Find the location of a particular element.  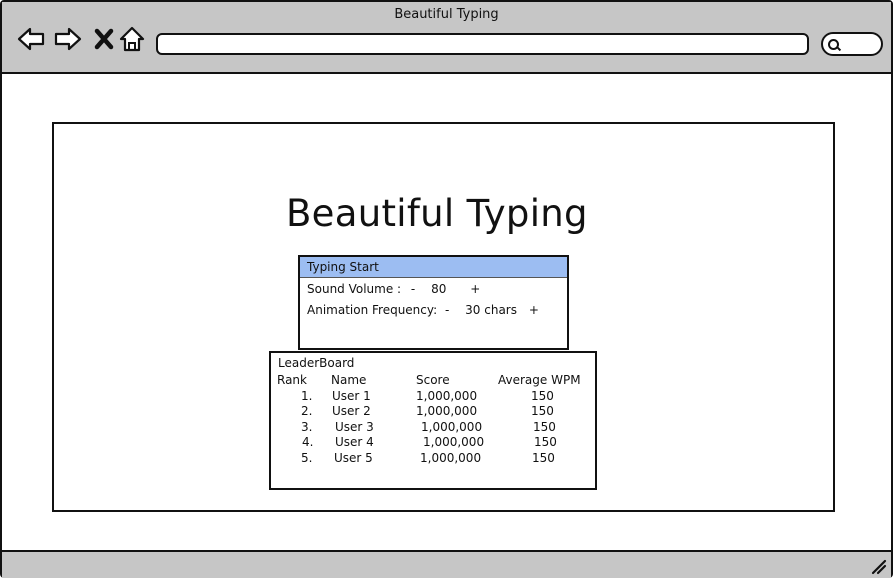

rank-cell: 5. is located at coordinates (307, 458).